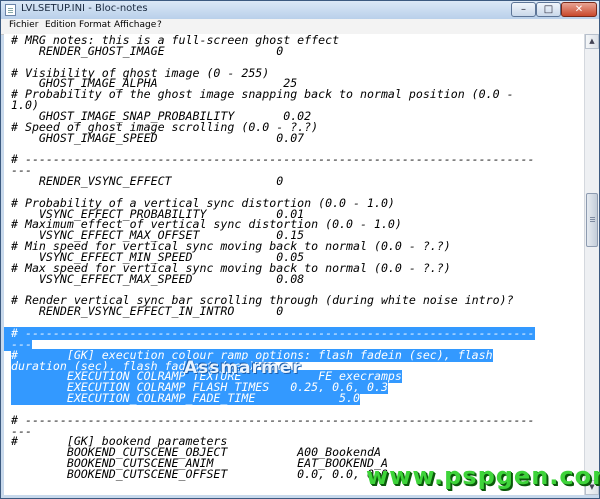 This screenshot has height=499, width=600. I want to click on menu-help: ?, so click(159, 25).